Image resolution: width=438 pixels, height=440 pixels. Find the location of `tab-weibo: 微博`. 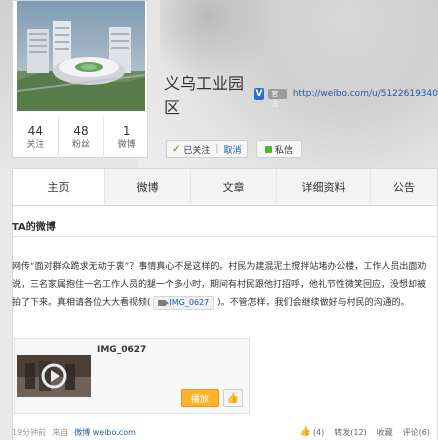

tab-weibo: 微博 is located at coordinates (148, 187).